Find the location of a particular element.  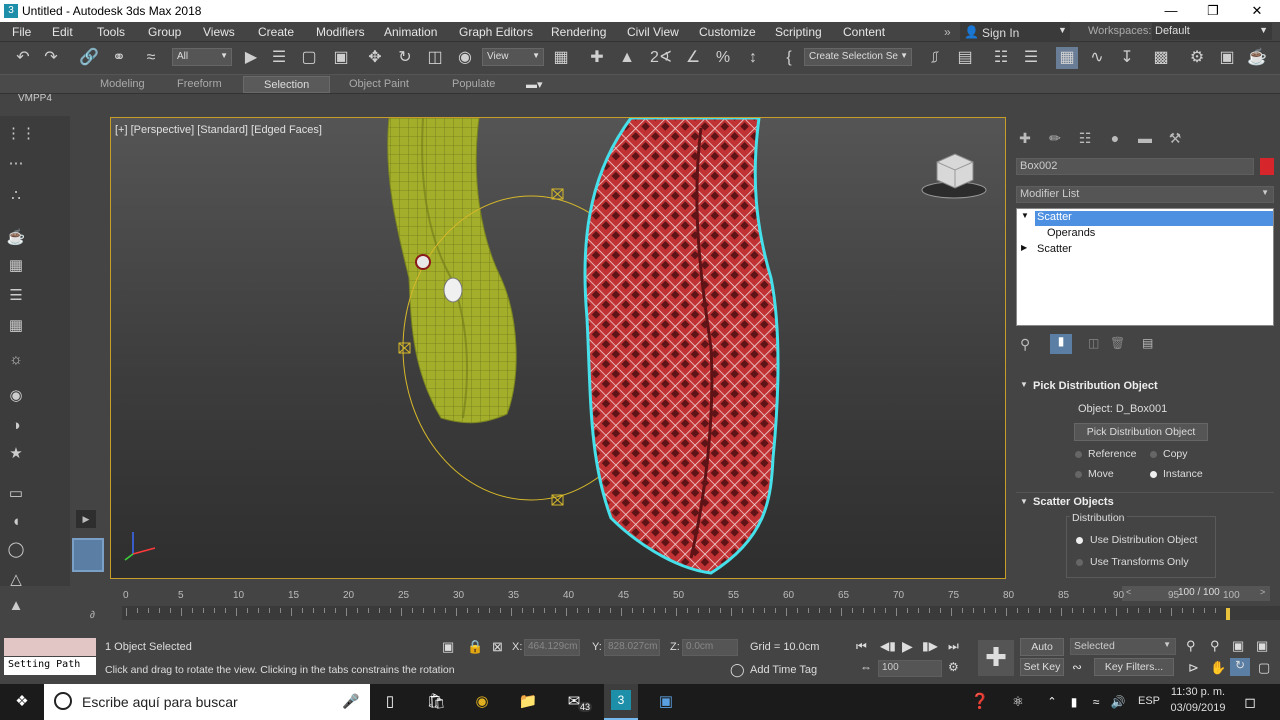

menu-customize: Customize is located at coordinates (727, 32).